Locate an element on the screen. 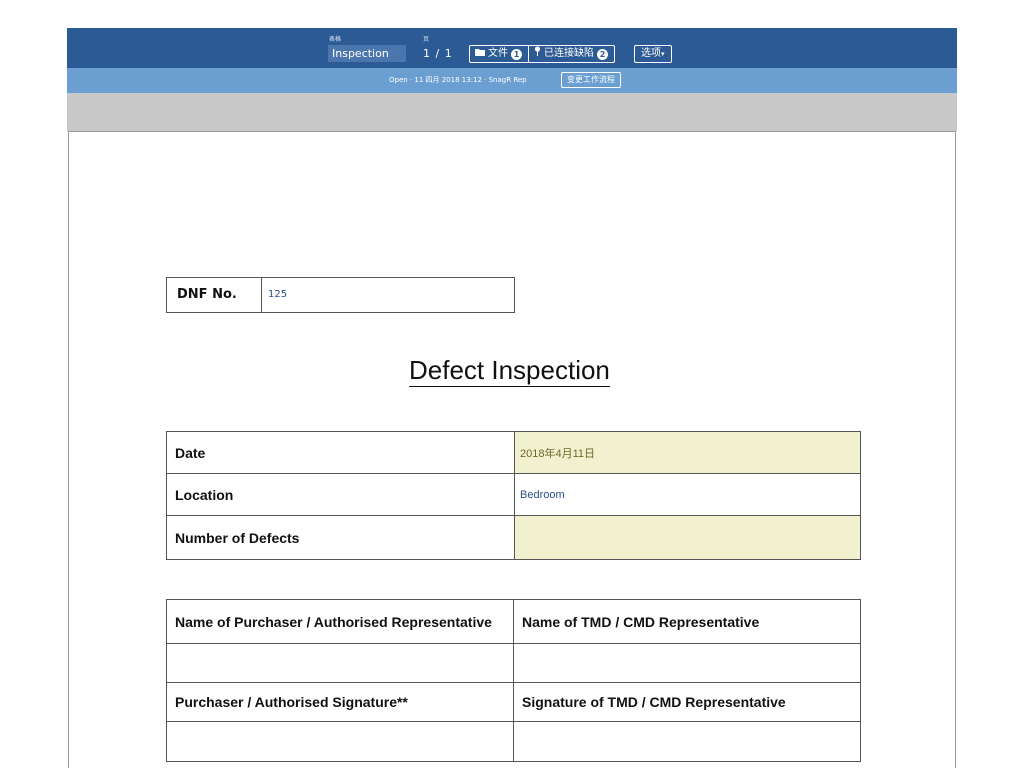 Image resolution: width=1024 pixels, height=768 pixels. dnf-box: DNF No. 125 is located at coordinates (340, 295).